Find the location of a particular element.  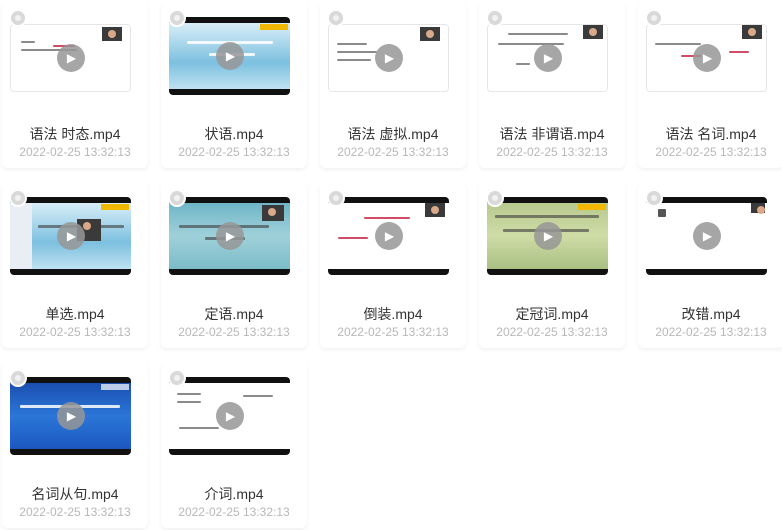

video-tile: ▶ 改错.mp4 2022-02-25 13:32:13 is located at coordinates (709, 265).